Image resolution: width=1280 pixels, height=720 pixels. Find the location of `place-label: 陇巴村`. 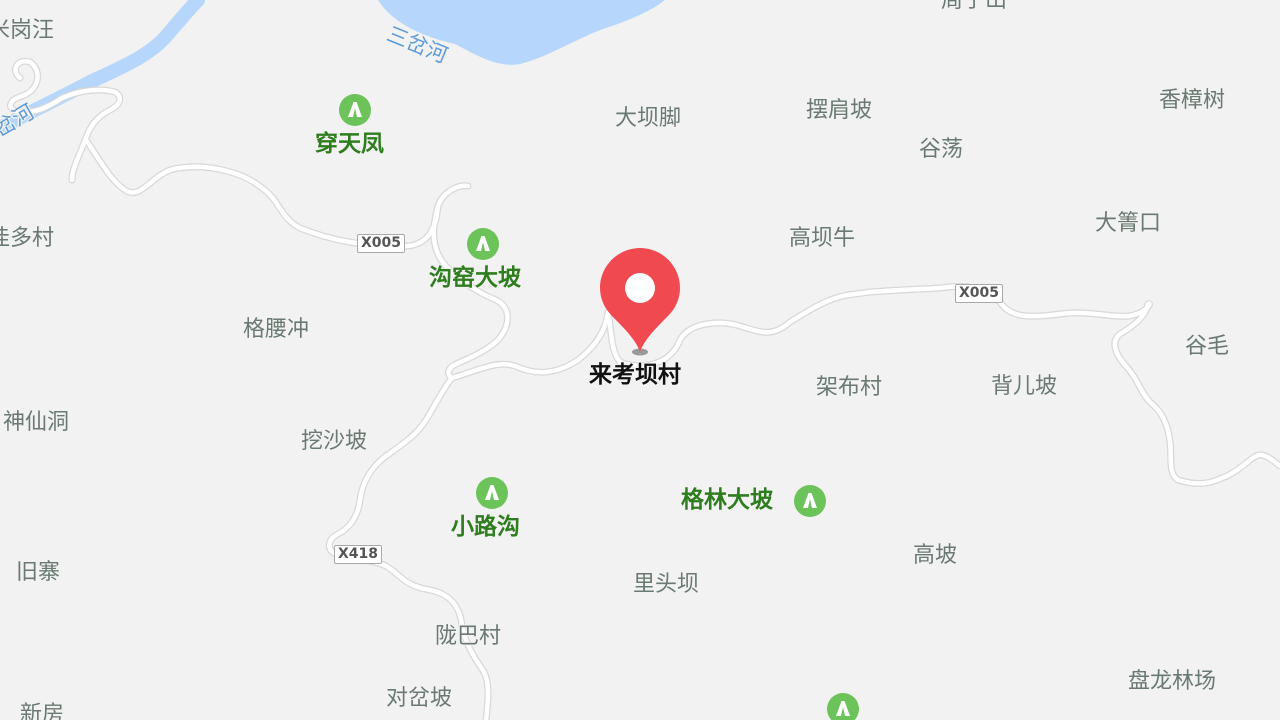

place-label: 陇巴村 is located at coordinates (468, 637).